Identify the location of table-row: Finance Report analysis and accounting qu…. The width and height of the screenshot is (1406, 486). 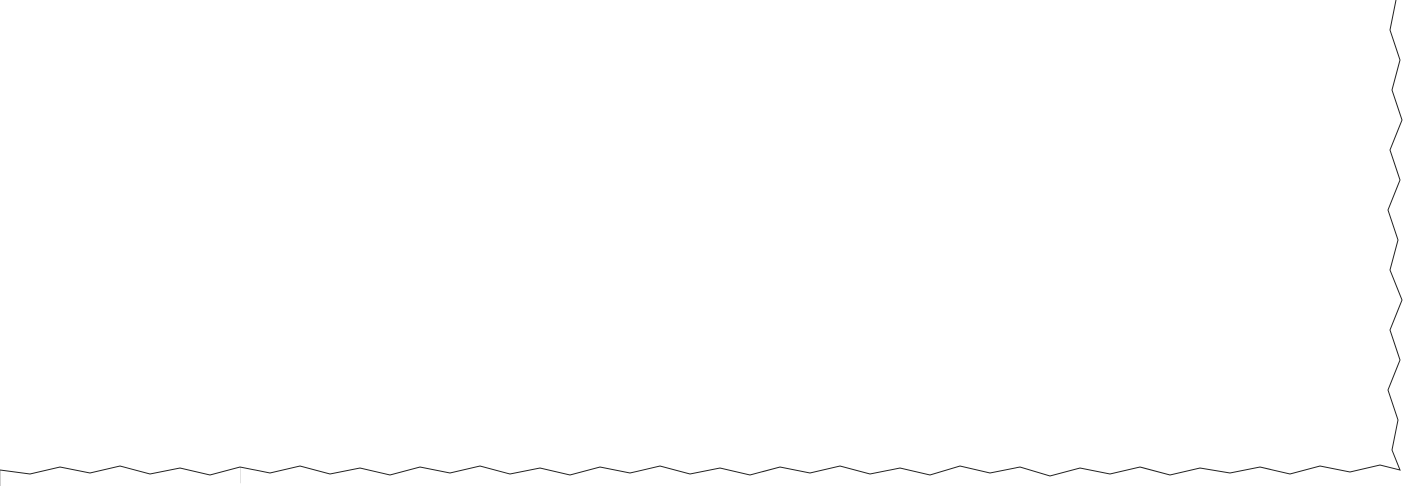
(818, 259).